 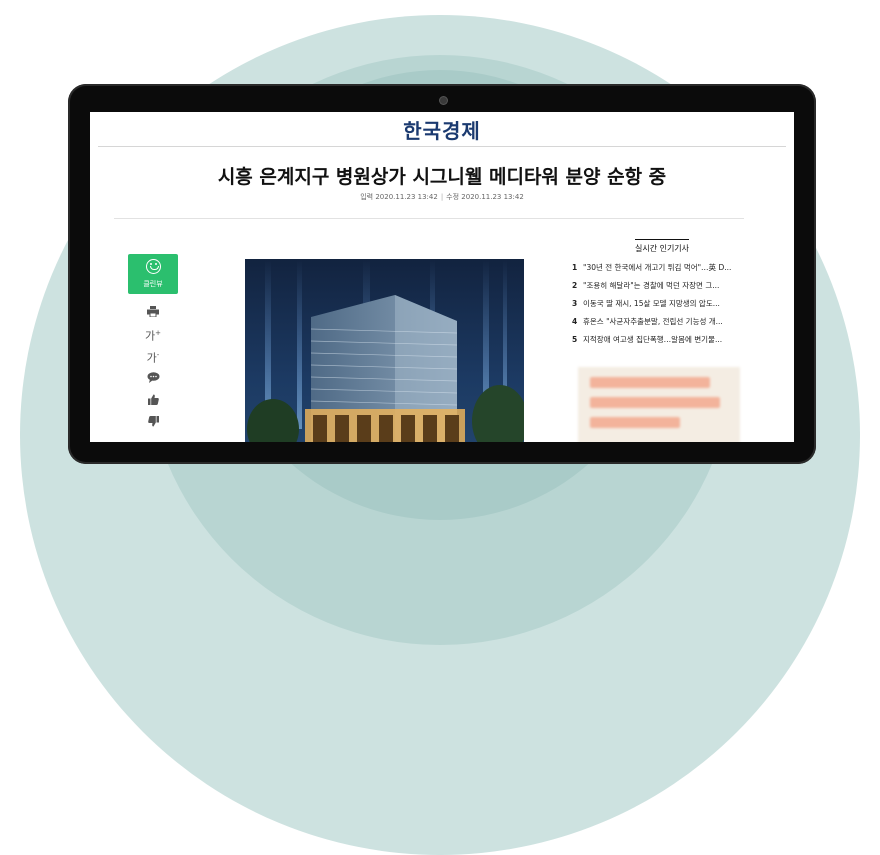 I want to click on like-button, so click(x=153, y=399).